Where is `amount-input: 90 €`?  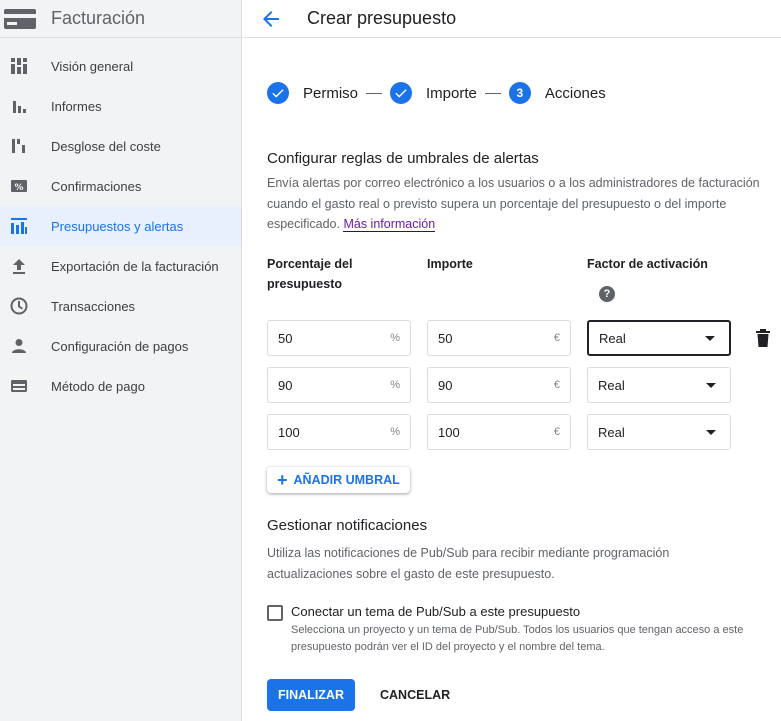
amount-input: 90 € is located at coordinates (499, 385).